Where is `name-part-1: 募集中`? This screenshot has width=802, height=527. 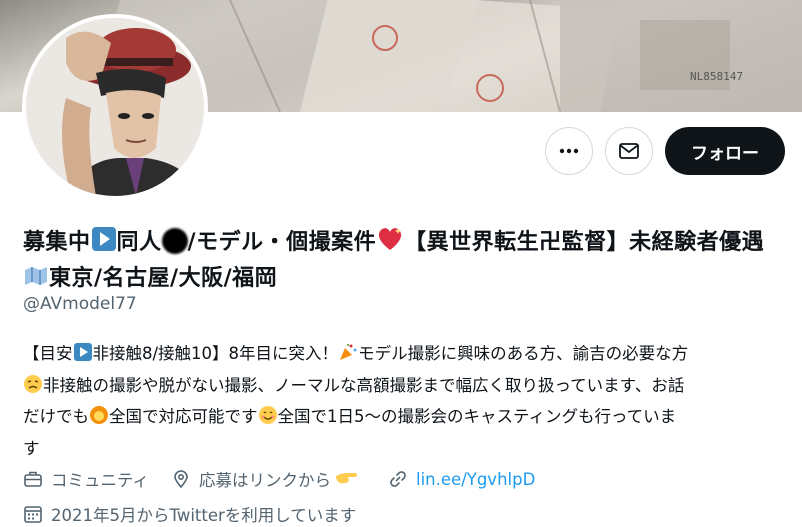
name-part-1: 募集中 is located at coordinates (57, 242).